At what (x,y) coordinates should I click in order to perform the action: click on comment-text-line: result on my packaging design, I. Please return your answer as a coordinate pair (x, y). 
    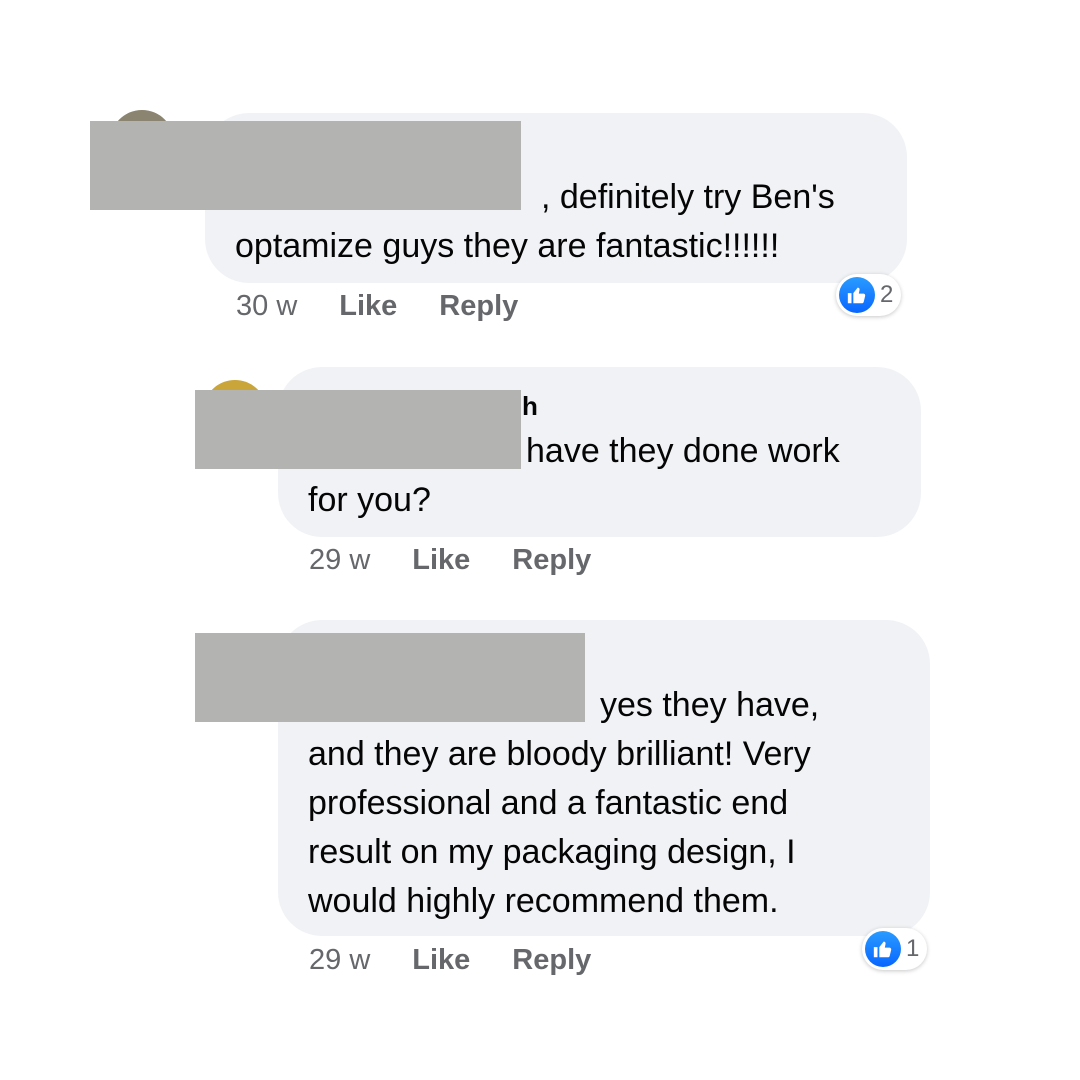
    Looking at the image, I should click on (552, 852).